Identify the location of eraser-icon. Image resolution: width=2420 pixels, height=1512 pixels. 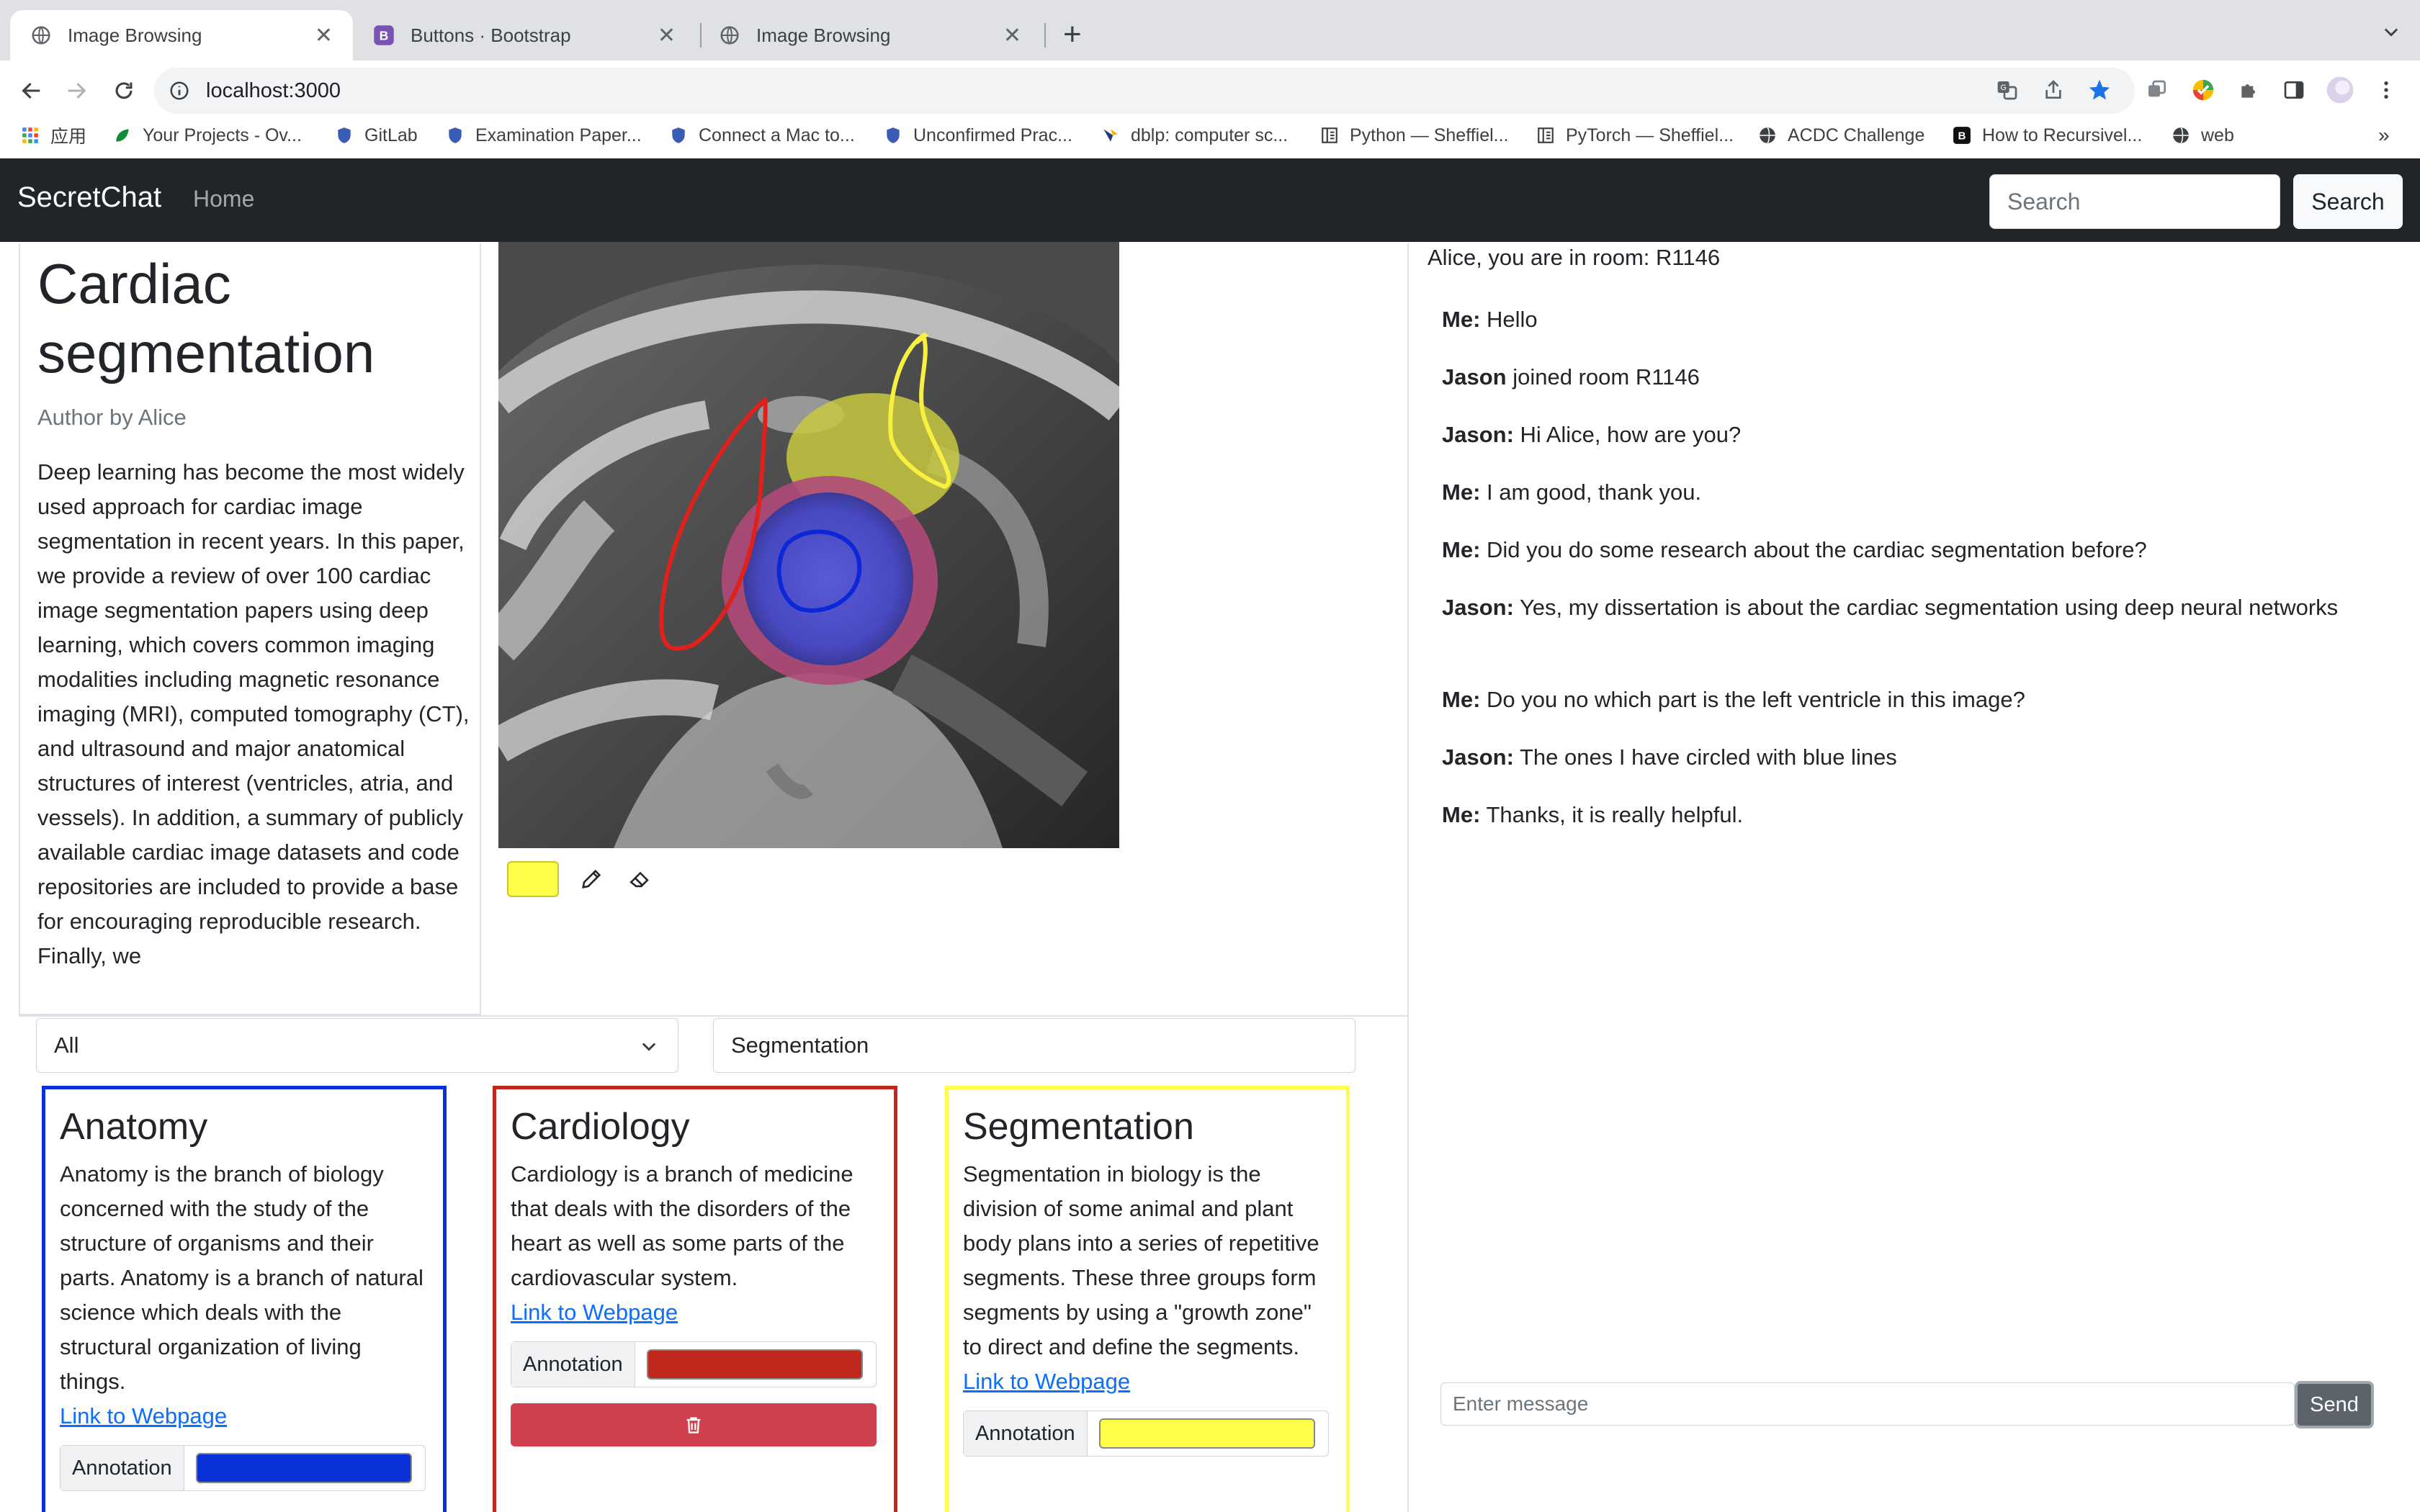
(640, 879).